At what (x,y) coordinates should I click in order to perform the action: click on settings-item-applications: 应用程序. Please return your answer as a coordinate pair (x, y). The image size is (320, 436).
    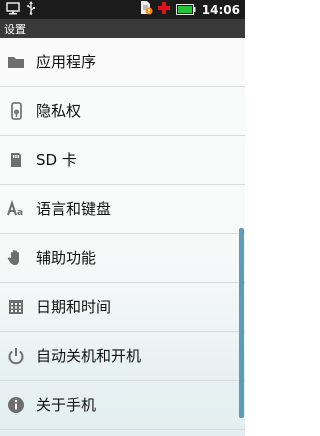
    Looking at the image, I should click on (122, 62).